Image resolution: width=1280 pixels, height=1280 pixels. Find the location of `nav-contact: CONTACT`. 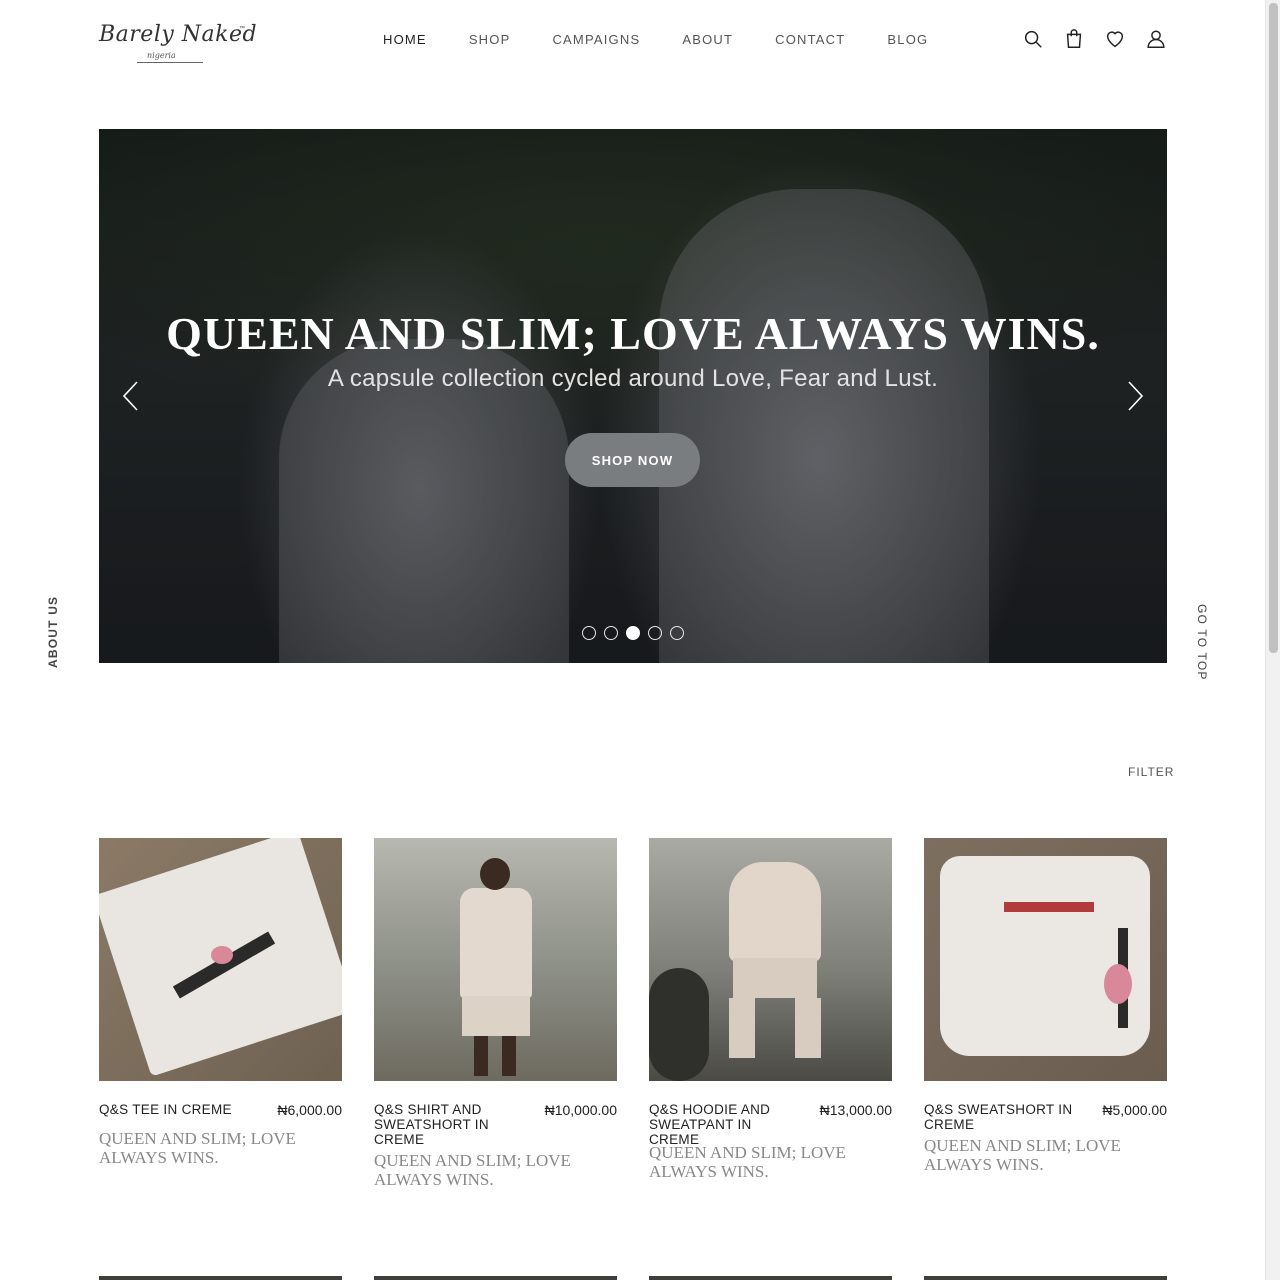

nav-contact: CONTACT is located at coordinates (810, 39).